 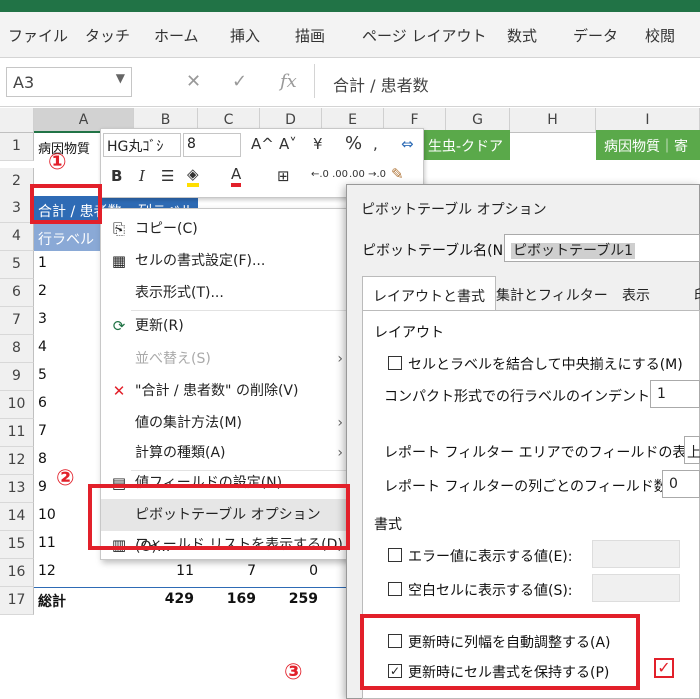 What do you see at coordinates (212, 145) in the screenshot?
I see `font-size-box: 8` at bounding box center [212, 145].